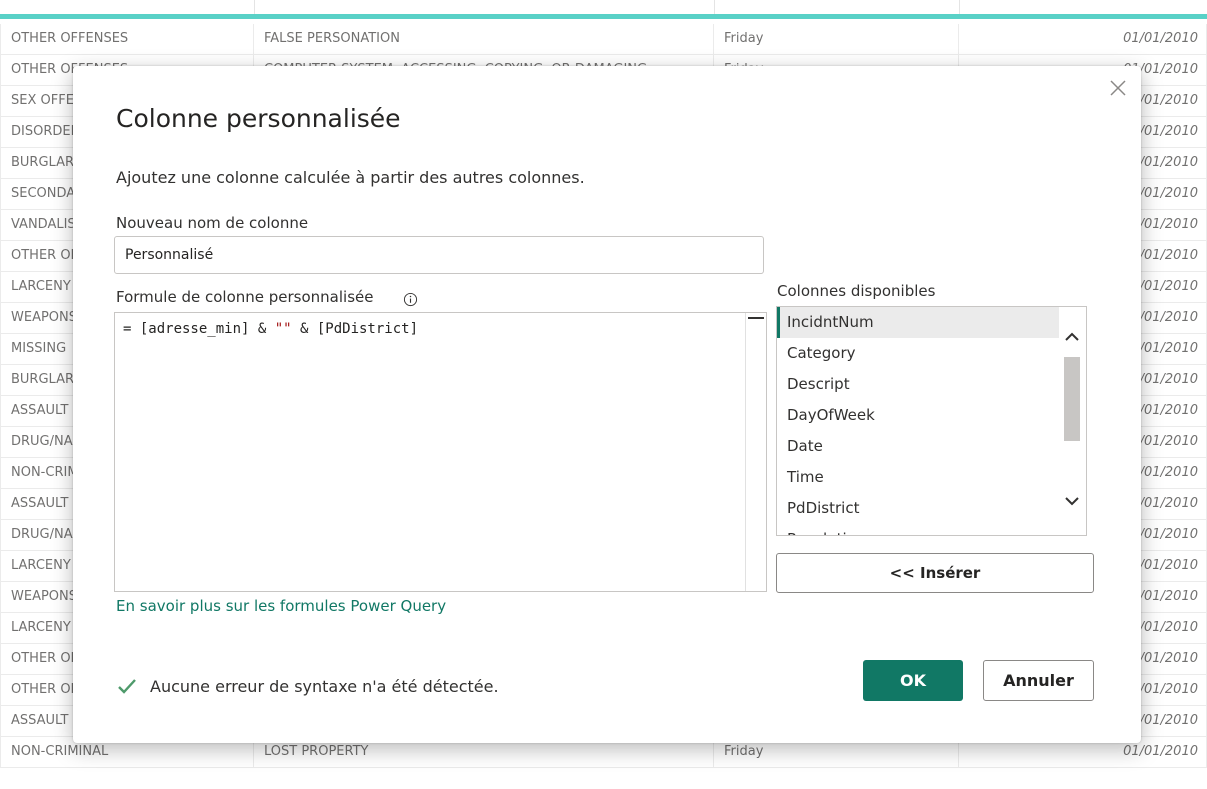  Describe the element at coordinates (856, 291) in the screenshot. I see `available-columns-label: Colonnes disponibles` at that location.